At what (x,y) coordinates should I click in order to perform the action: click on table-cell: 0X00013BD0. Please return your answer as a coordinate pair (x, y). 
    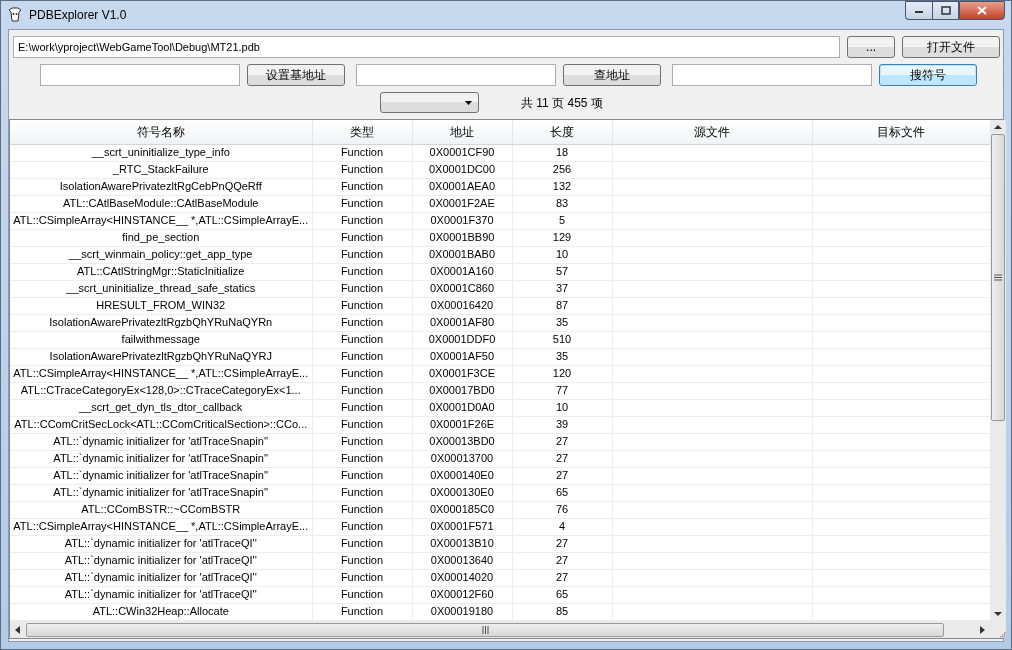
    Looking at the image, I should click on (462, 441).